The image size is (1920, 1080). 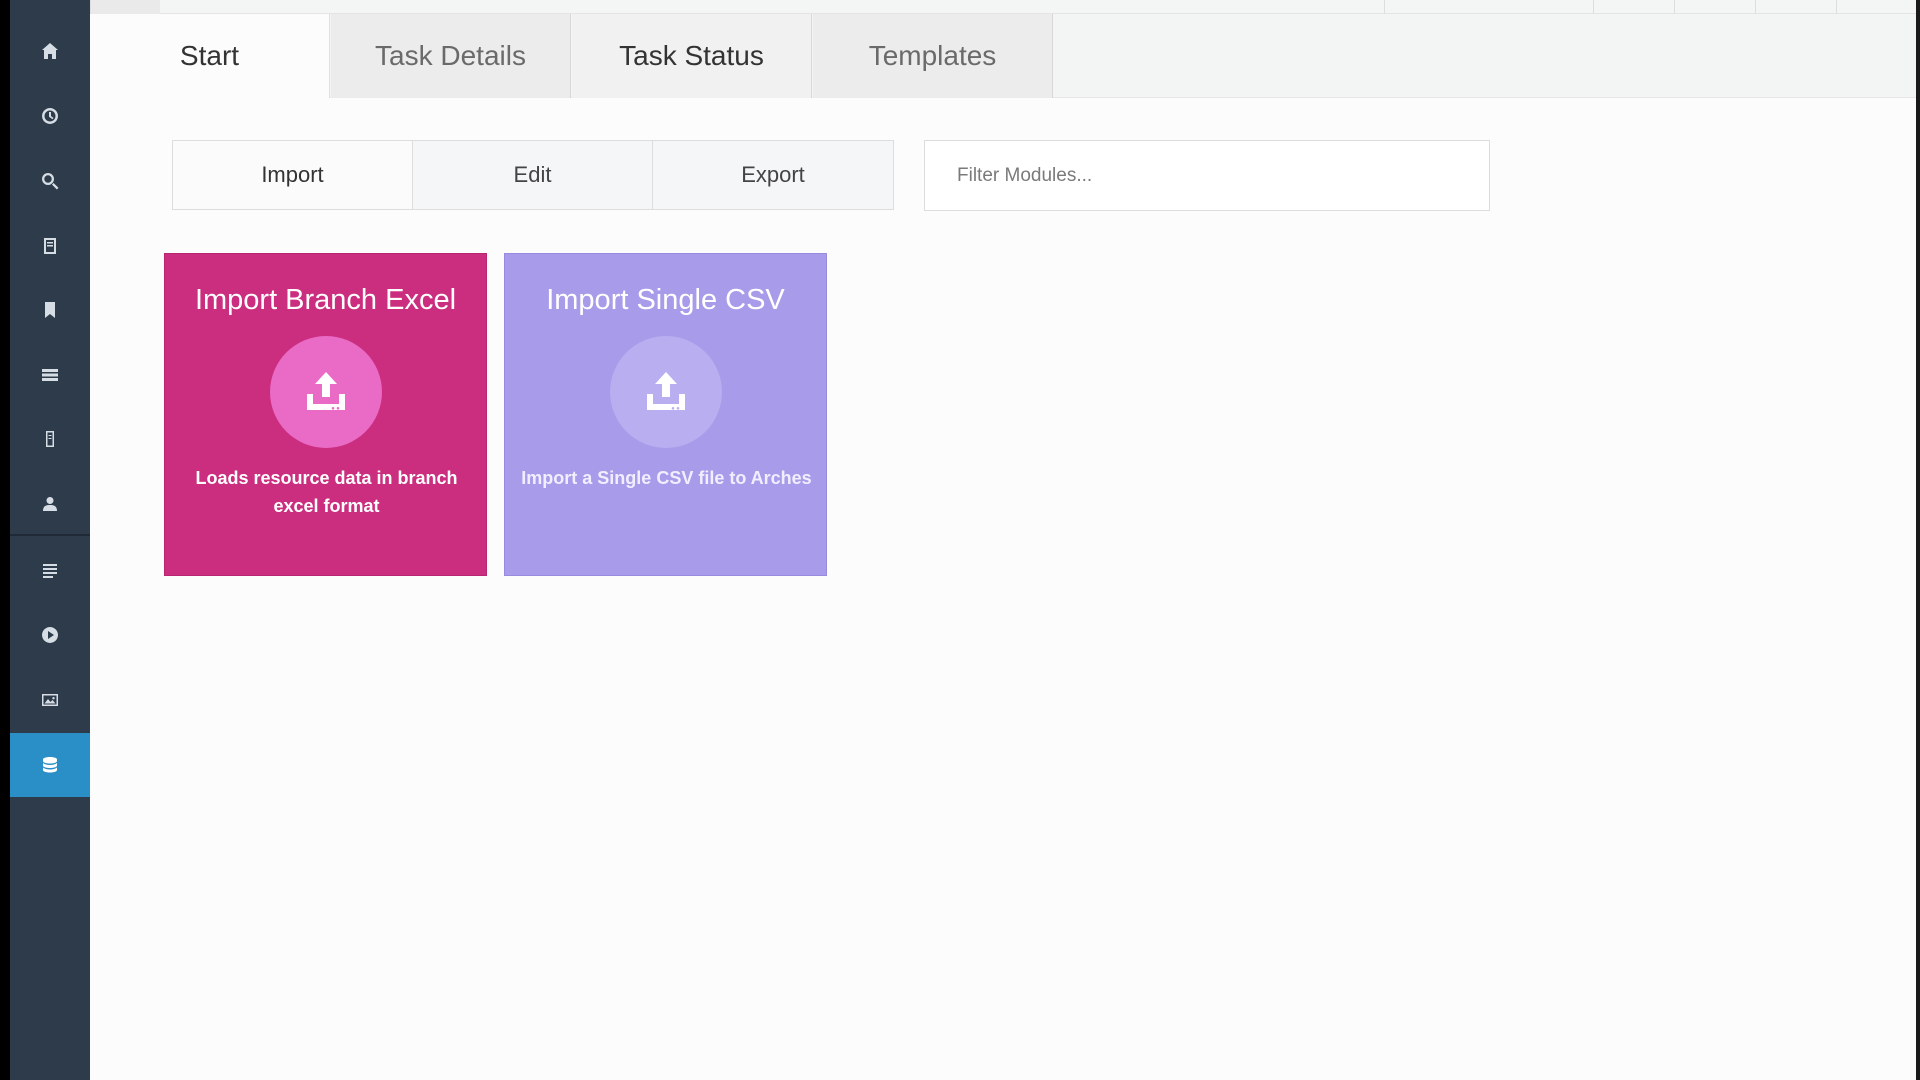 What do you see at coordinates (293, 175) in the screenshot?
I see `import-button: Import` at bounding box center [293, 175].